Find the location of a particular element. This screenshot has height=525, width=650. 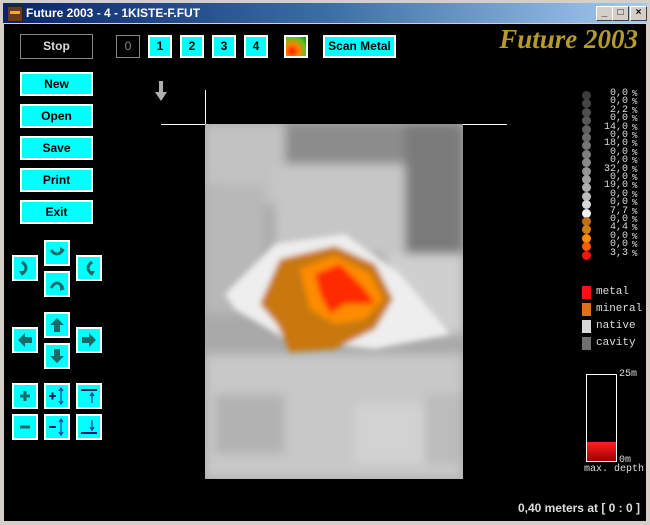

rotate-right-button is located at coordinates (89, 268).